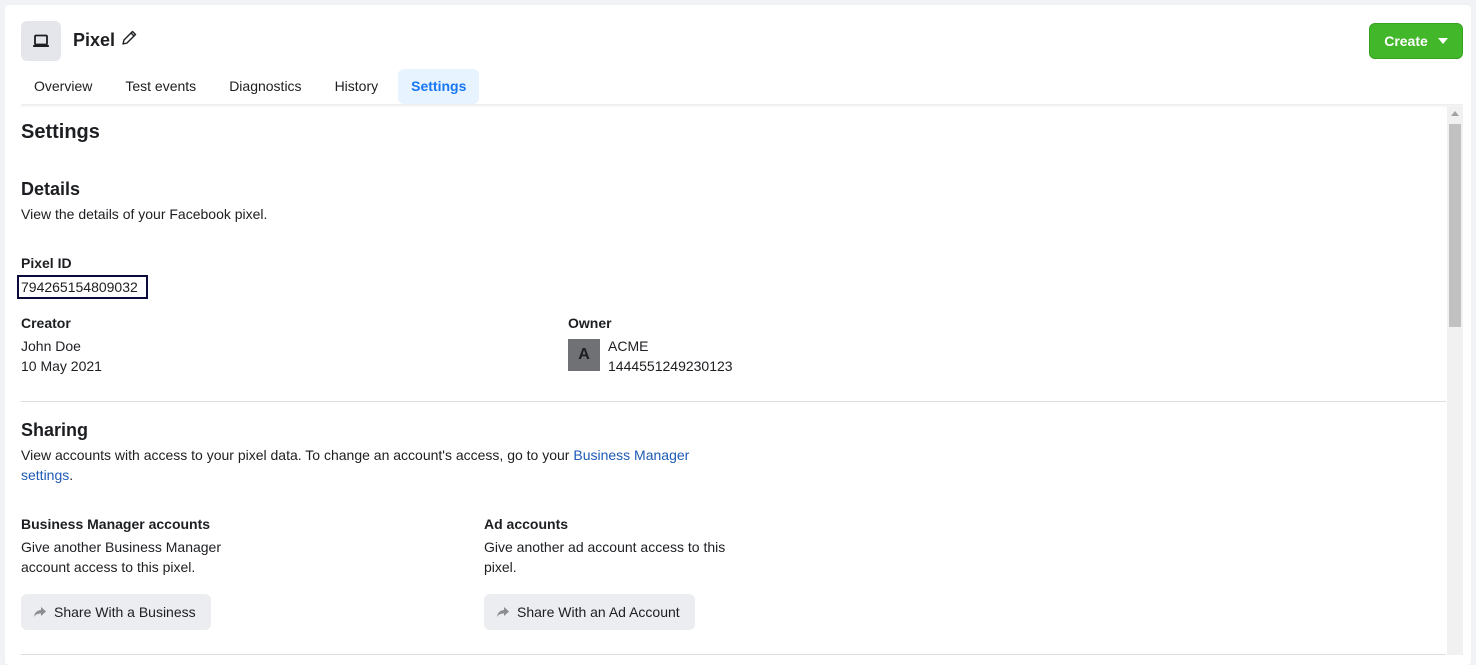 The width and height of the screenshot is (1476, 665). Describe the element at coordinates (55, 430) in the screenshot. I see `sharing-heading: Sharing` at that location.